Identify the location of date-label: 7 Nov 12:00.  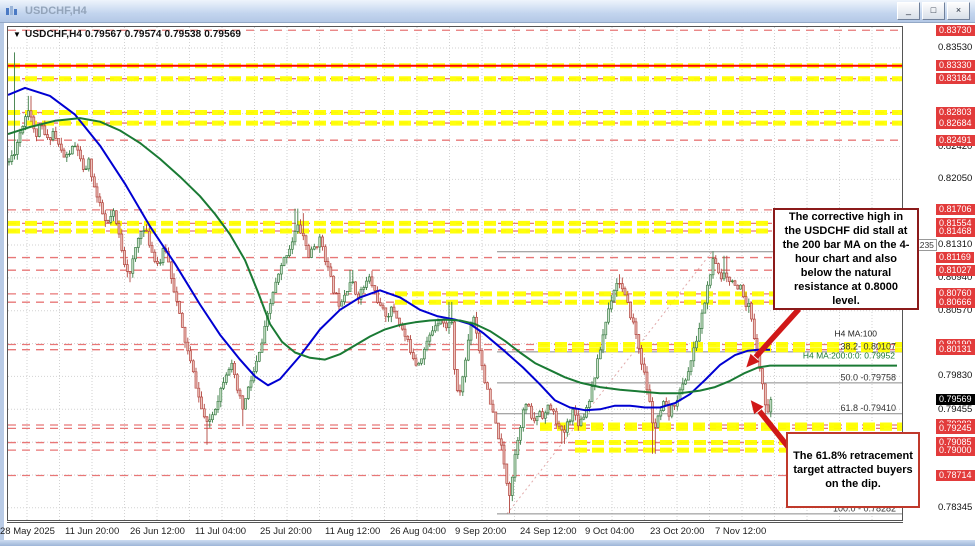
(741, 531).